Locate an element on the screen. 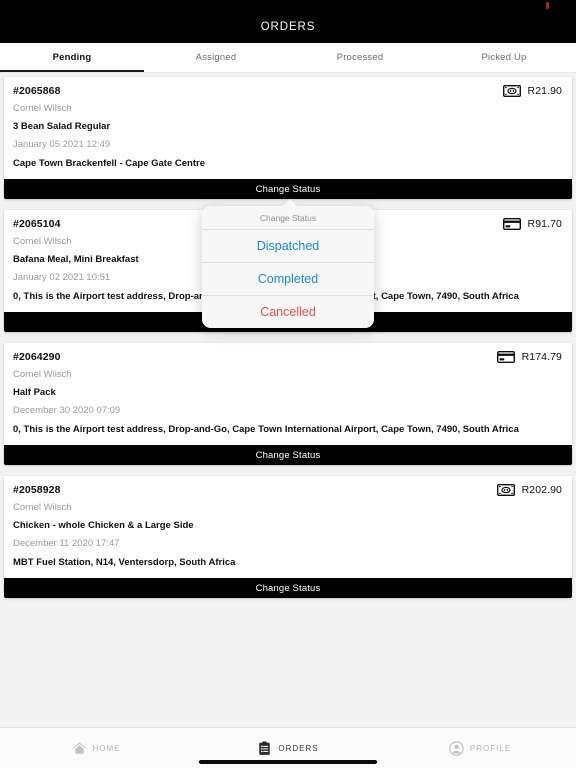 This screenshot has width=576, height=768. order-header-row: #2058928 R202.90 is located at coordinates (288, 490).